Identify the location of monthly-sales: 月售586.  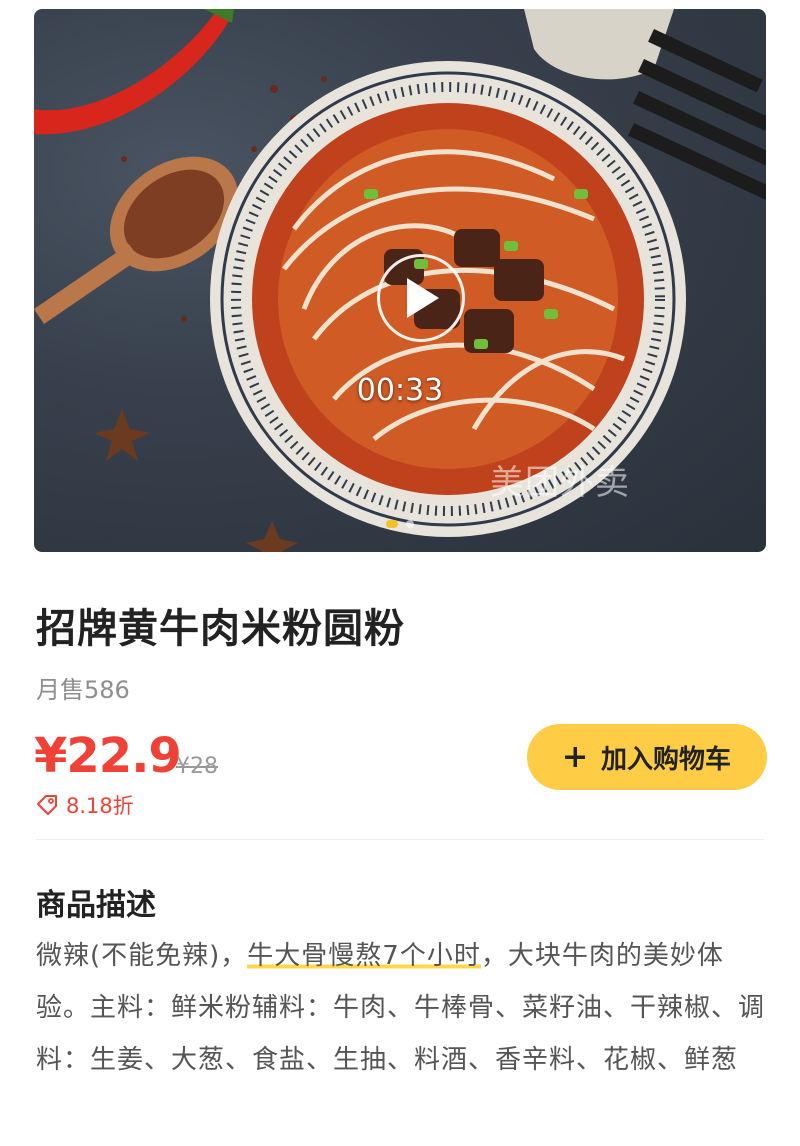
(83, 690).